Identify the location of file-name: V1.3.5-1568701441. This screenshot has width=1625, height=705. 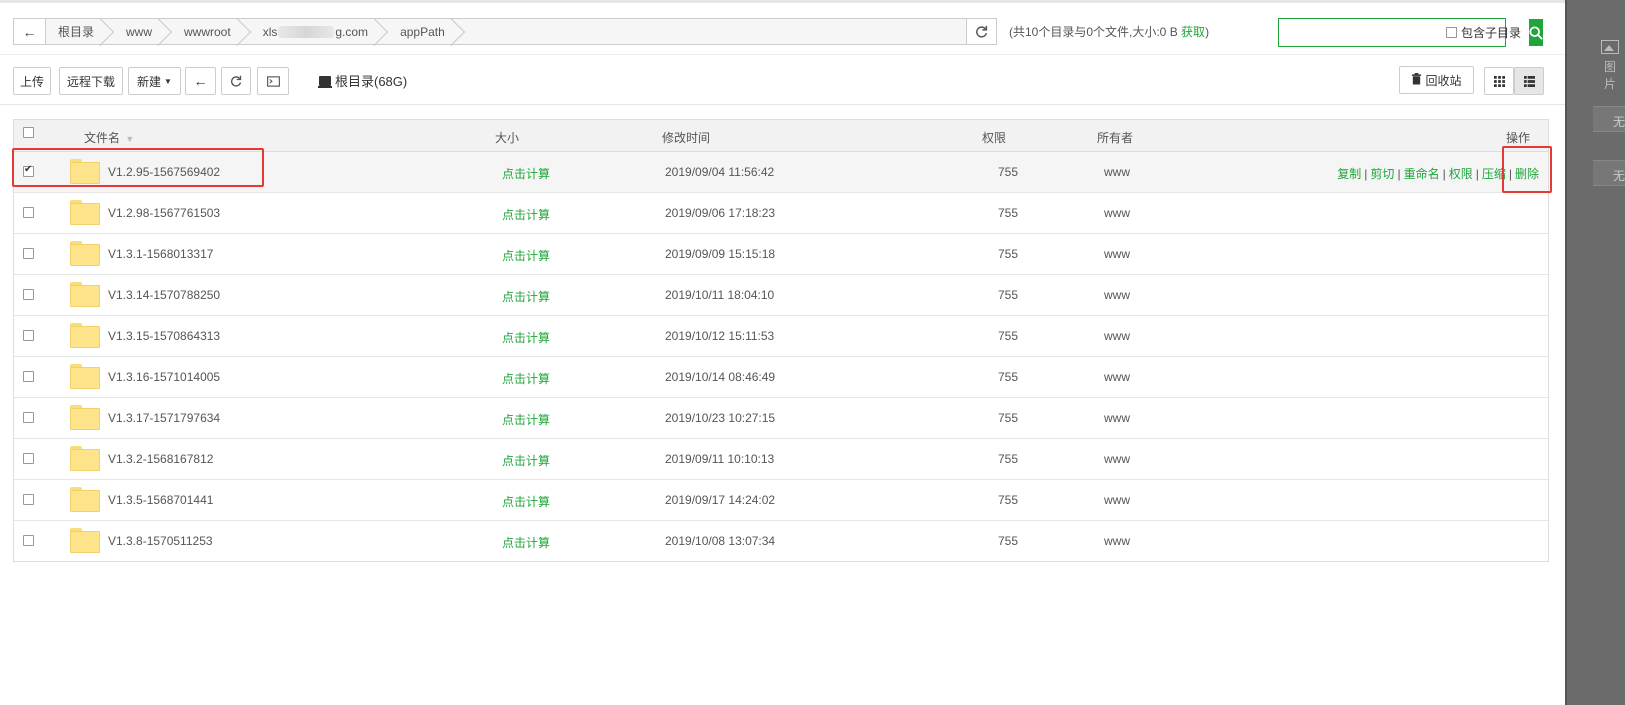
(160, 500).